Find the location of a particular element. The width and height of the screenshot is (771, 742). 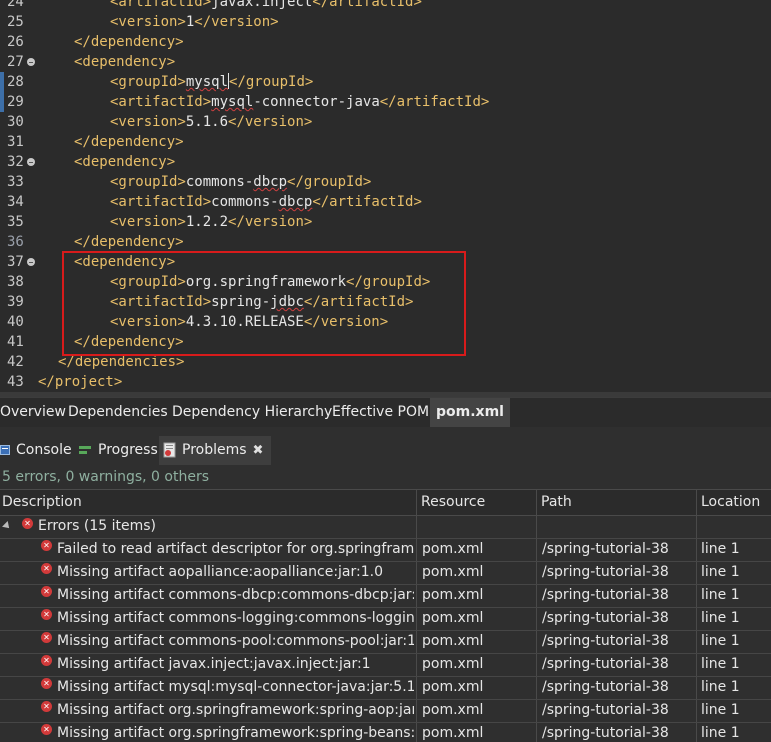

change-marker is located at coordinates (2, 102).